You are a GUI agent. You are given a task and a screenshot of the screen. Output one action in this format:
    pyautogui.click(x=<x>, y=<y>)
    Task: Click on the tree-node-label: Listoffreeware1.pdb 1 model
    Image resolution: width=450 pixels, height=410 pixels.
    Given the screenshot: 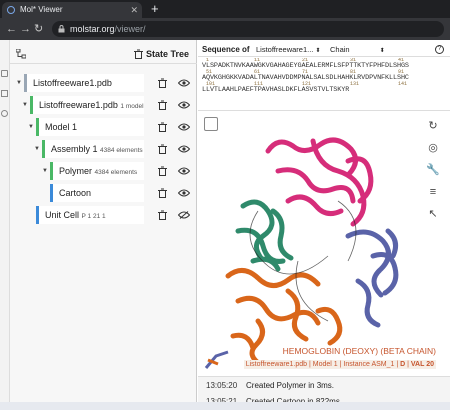 What is the action you would take?
    pyautogui.click(x=87, y=105)
    